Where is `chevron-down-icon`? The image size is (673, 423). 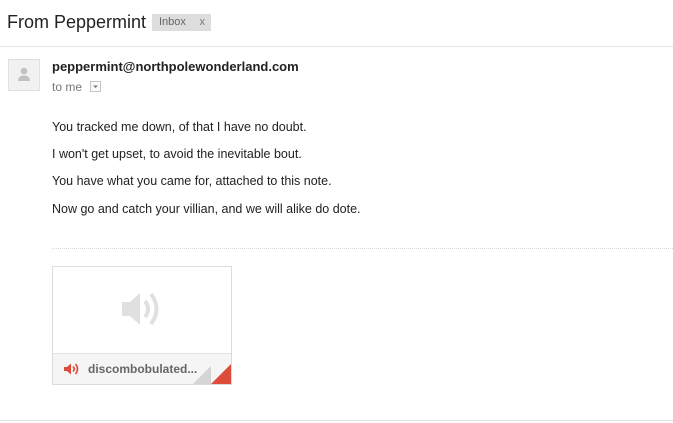 chevron-down-icon is located at coordinates (95, 86).